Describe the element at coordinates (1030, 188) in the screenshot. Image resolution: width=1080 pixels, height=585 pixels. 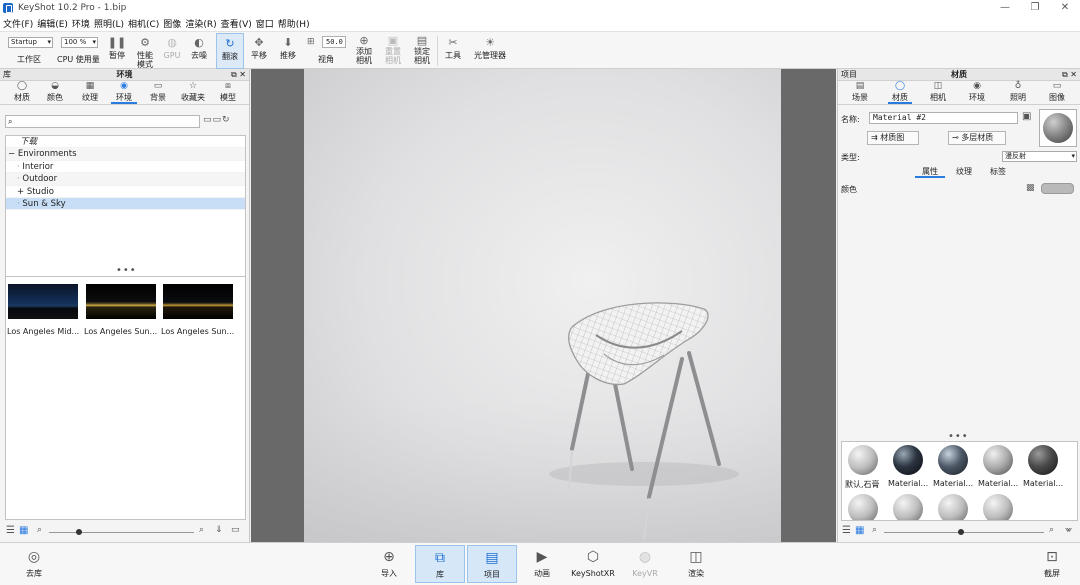
I see `texture-map-icon: ▩` at that location.